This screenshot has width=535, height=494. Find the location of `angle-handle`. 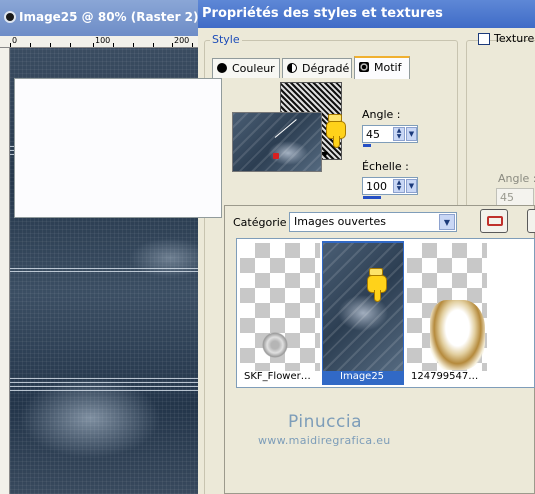

angle-handle is located at coordinates (276, 156).